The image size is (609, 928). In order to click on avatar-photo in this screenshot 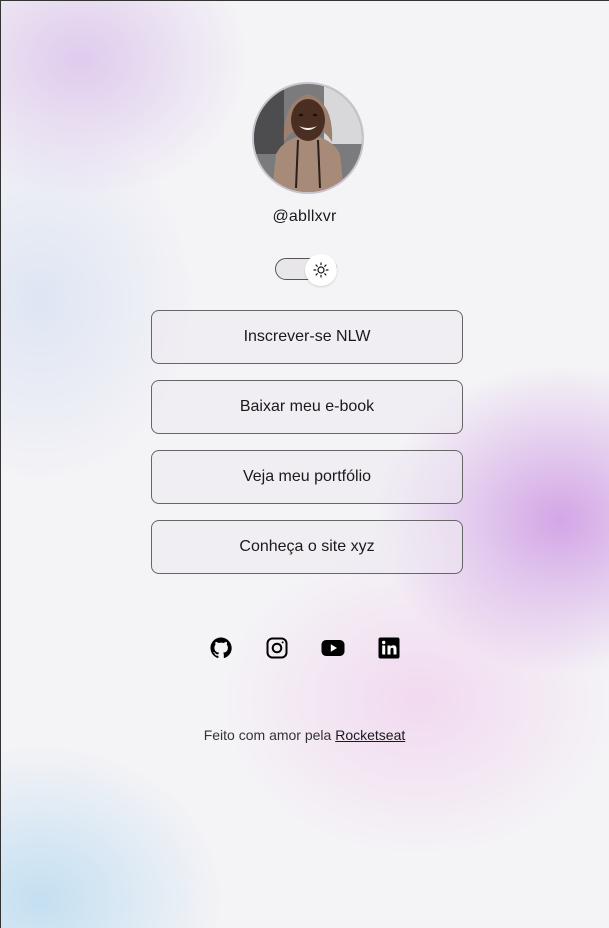, I will do `click(308, 138)`.